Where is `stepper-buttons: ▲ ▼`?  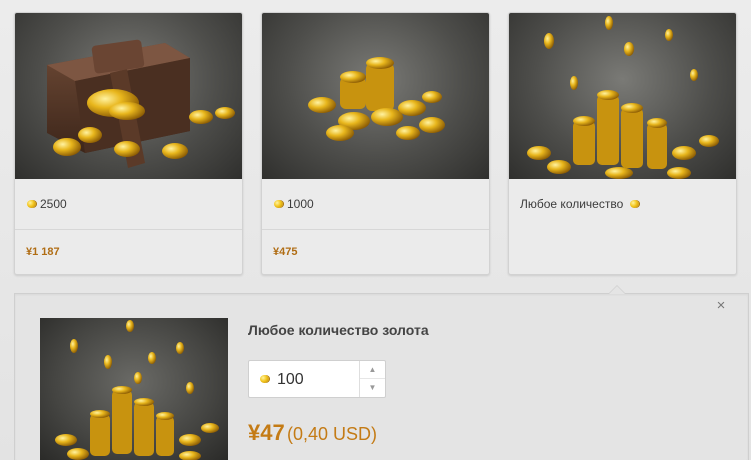 stepper-buttons: ▲ ▼ is located at coordinates (372, 379).